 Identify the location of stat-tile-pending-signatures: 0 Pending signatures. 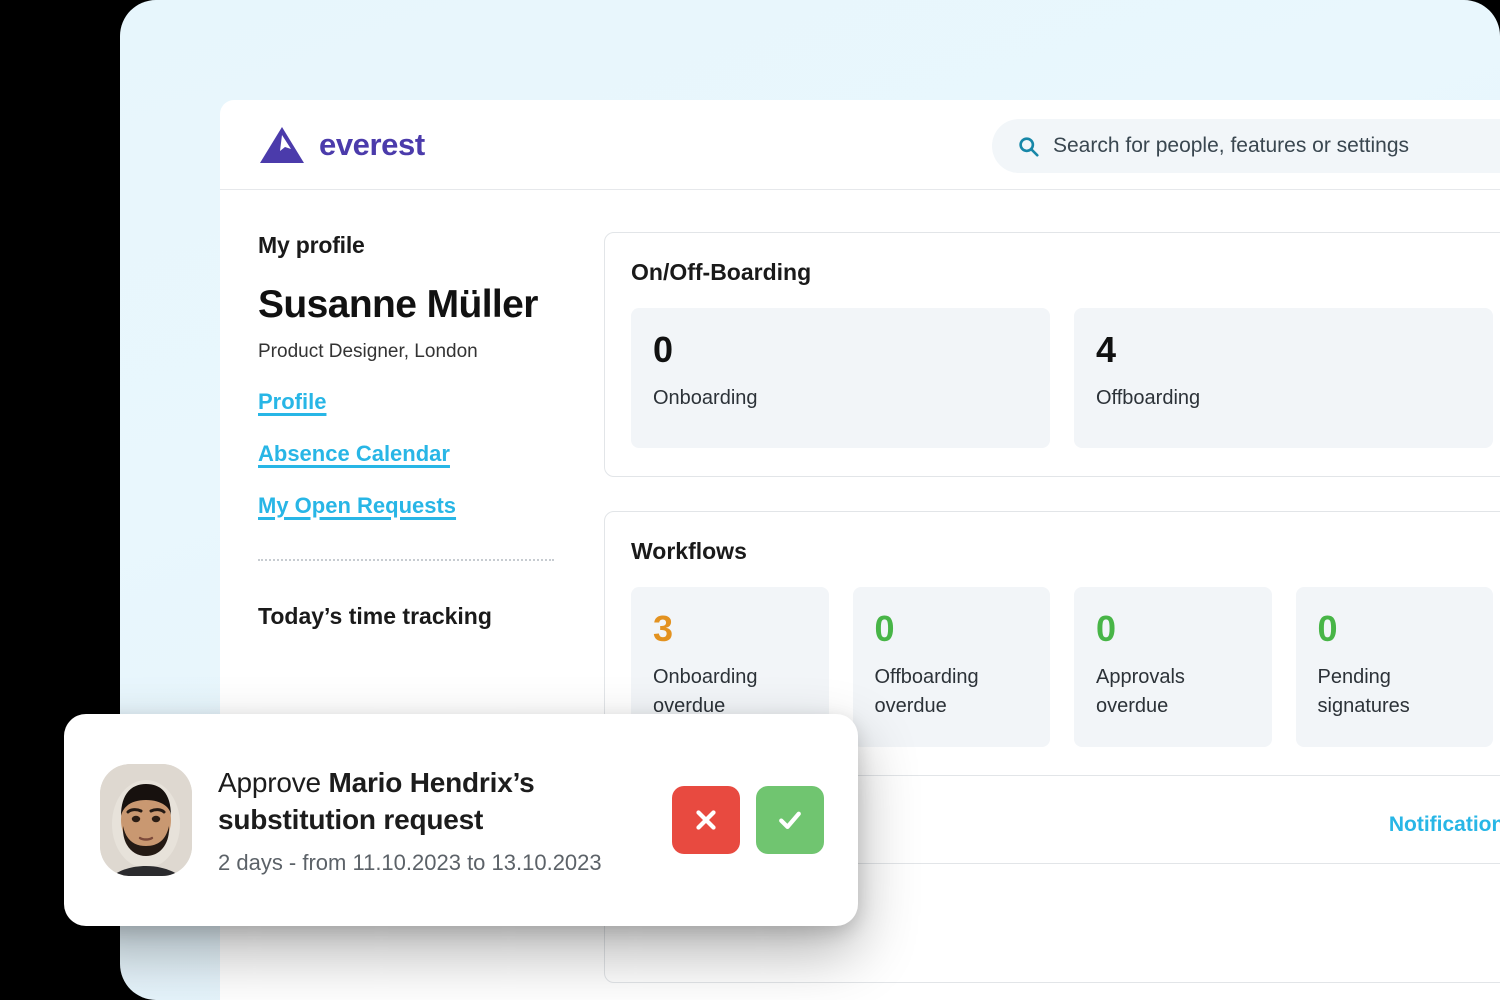
(1394, 667).